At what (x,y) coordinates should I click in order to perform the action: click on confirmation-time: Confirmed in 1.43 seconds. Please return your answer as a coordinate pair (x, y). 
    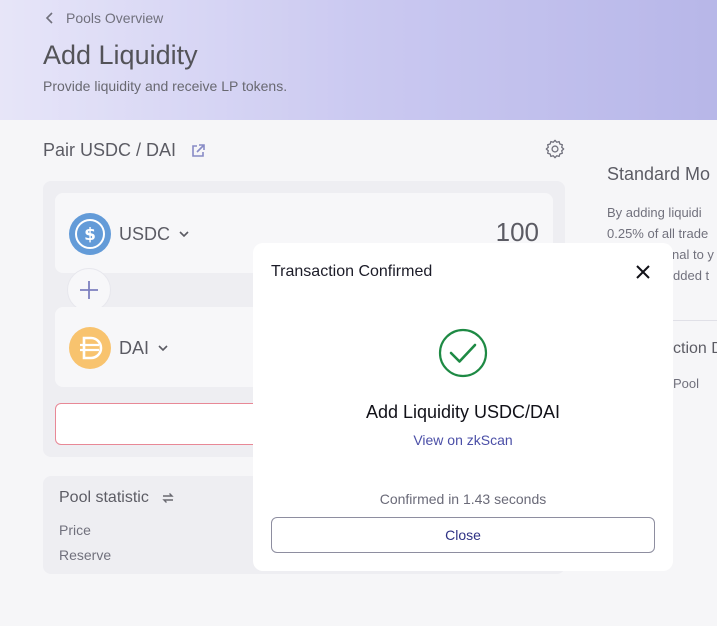
    Looking at the image, I should click on (463, 499).